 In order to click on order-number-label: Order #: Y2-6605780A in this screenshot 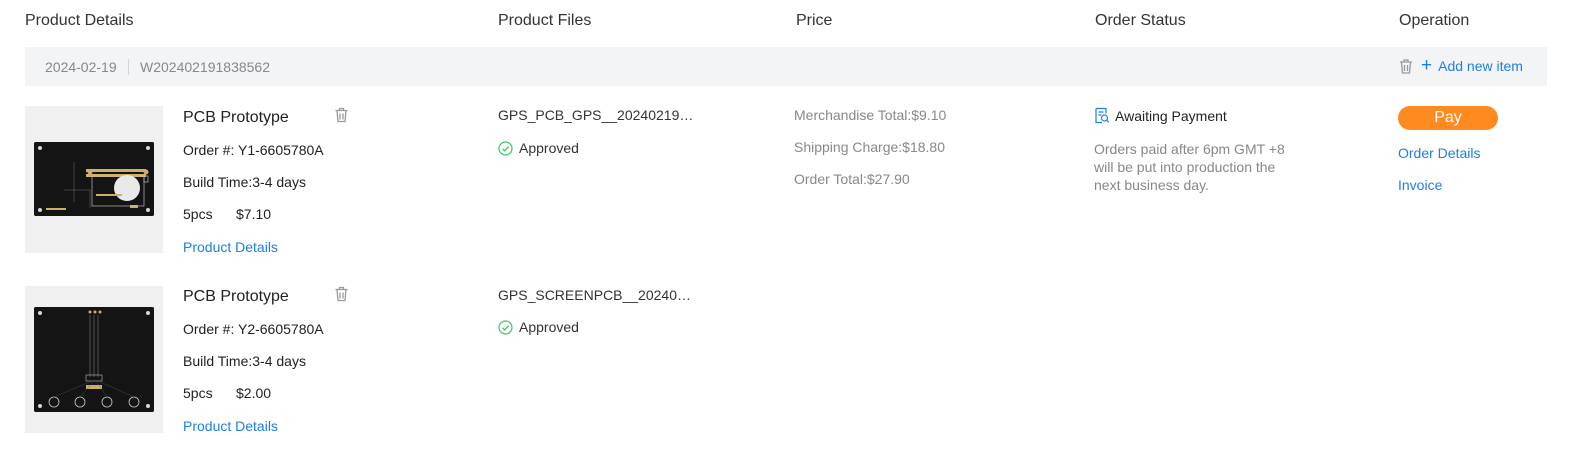, I will do `click(253, 329)`.